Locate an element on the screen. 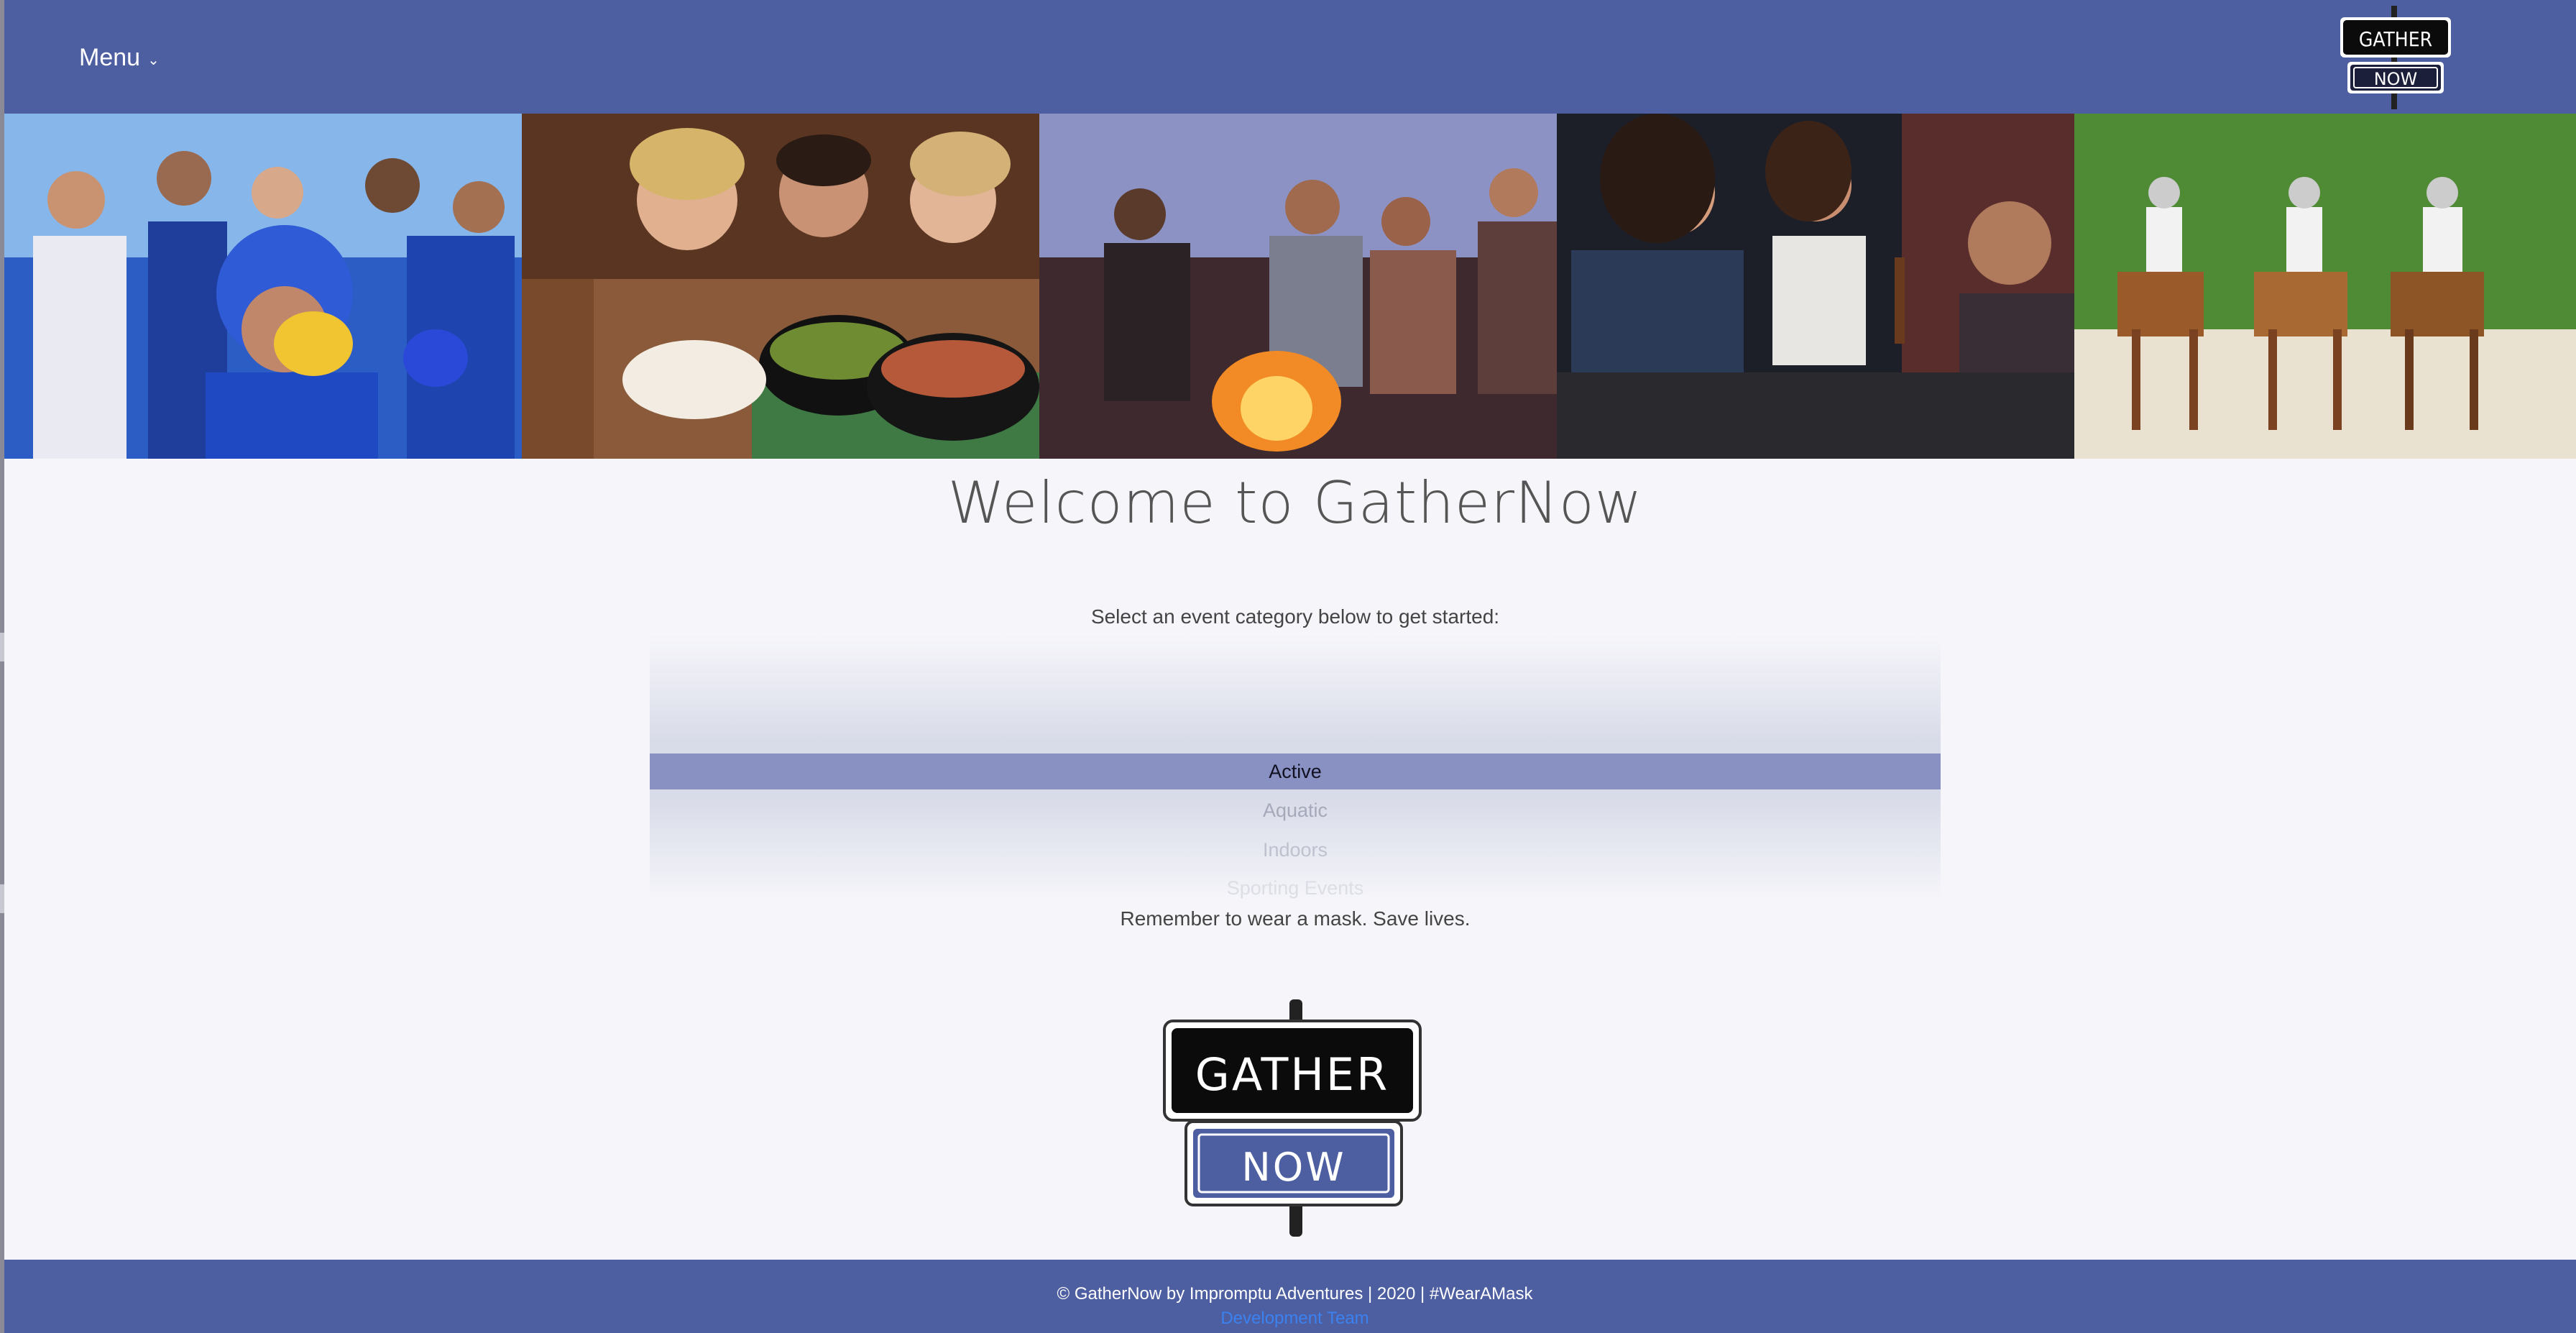  logo-large-top-text: GATHER is located at coordinates (1292, 1074).